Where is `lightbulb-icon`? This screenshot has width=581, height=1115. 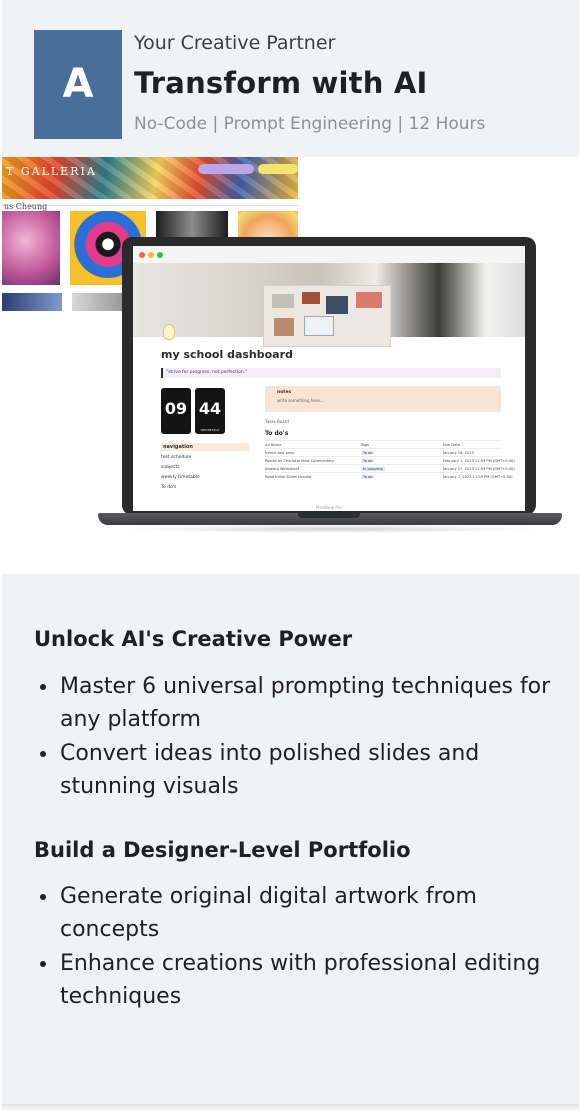
lightbulb-icon is located at coordinates (169, 332).